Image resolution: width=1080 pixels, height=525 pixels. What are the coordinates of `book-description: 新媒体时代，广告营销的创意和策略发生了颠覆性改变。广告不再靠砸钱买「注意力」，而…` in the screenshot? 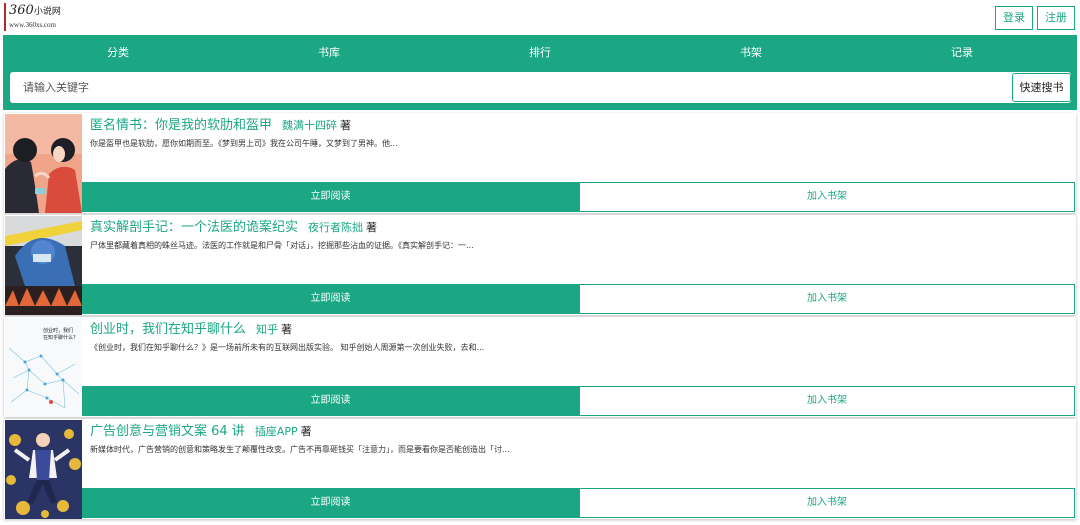 It's located at (300, 449).